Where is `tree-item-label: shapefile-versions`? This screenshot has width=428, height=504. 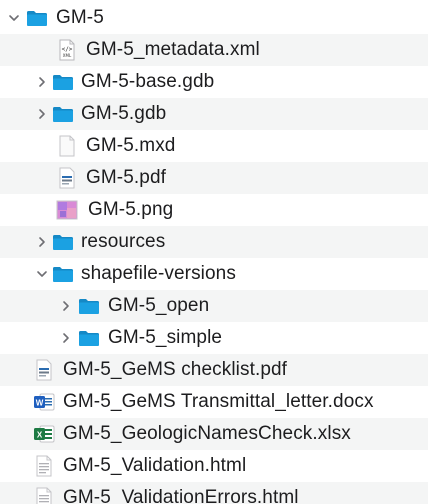 tree-item-label: shapefile-versions is located at coordinates (158, 273).